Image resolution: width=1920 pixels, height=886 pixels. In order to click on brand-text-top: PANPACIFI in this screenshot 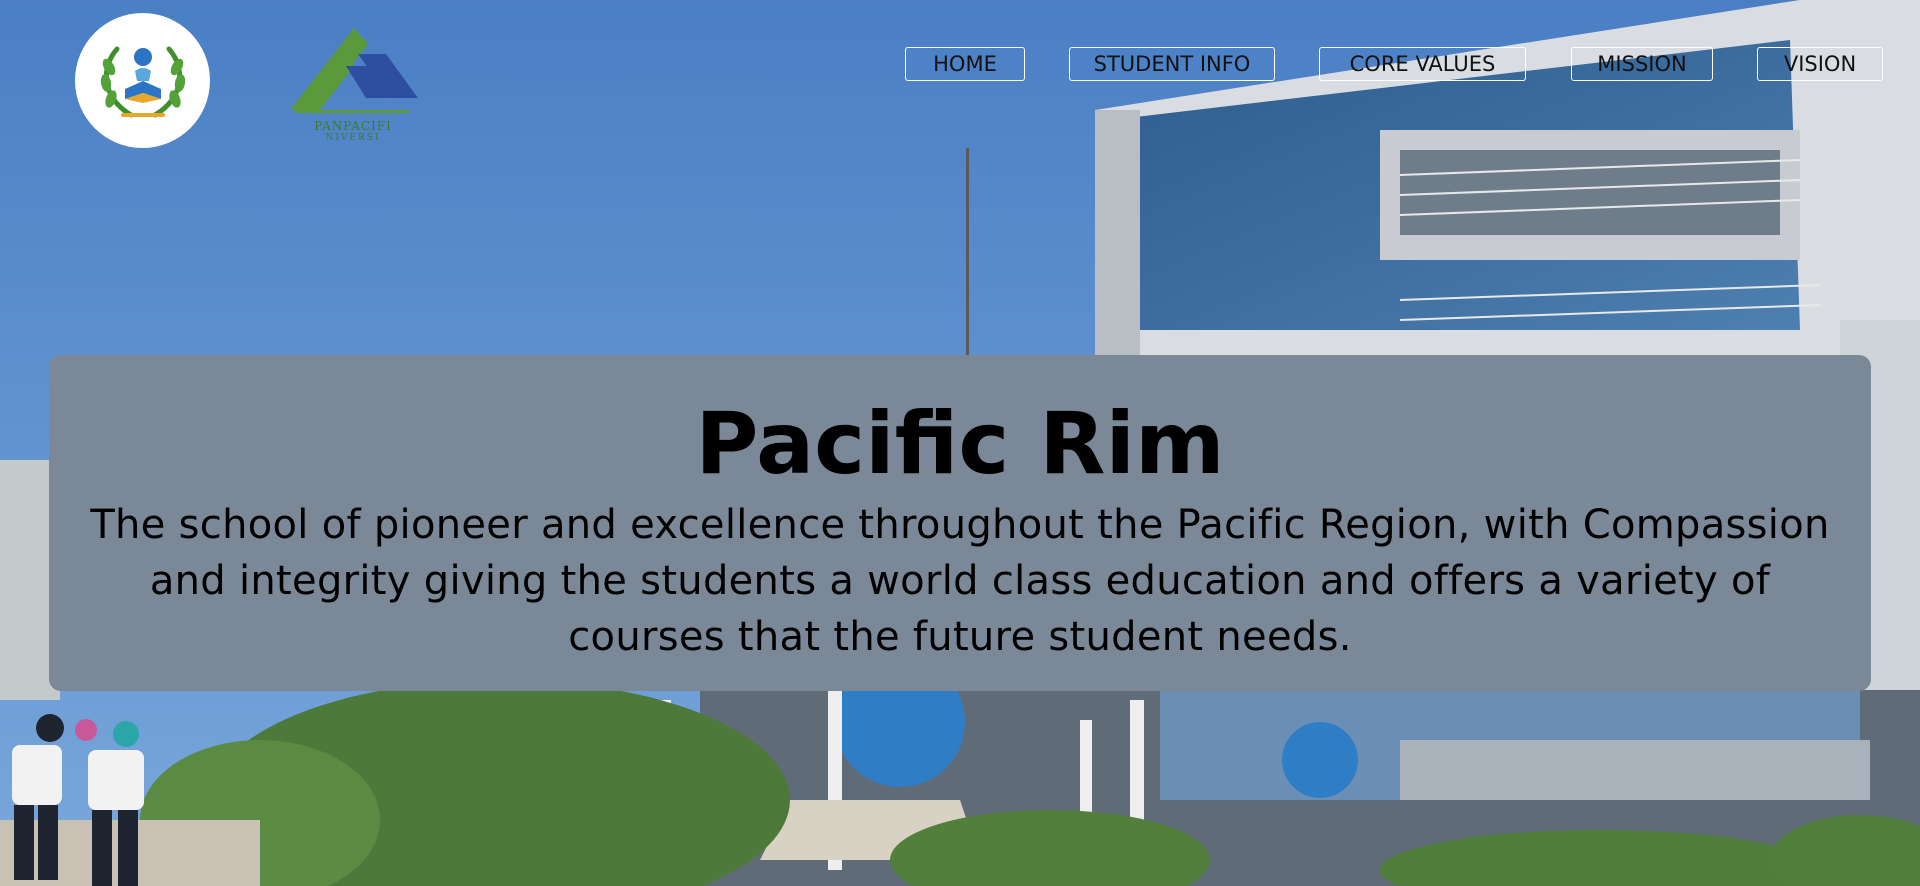, I will do `click(353, 126)`.